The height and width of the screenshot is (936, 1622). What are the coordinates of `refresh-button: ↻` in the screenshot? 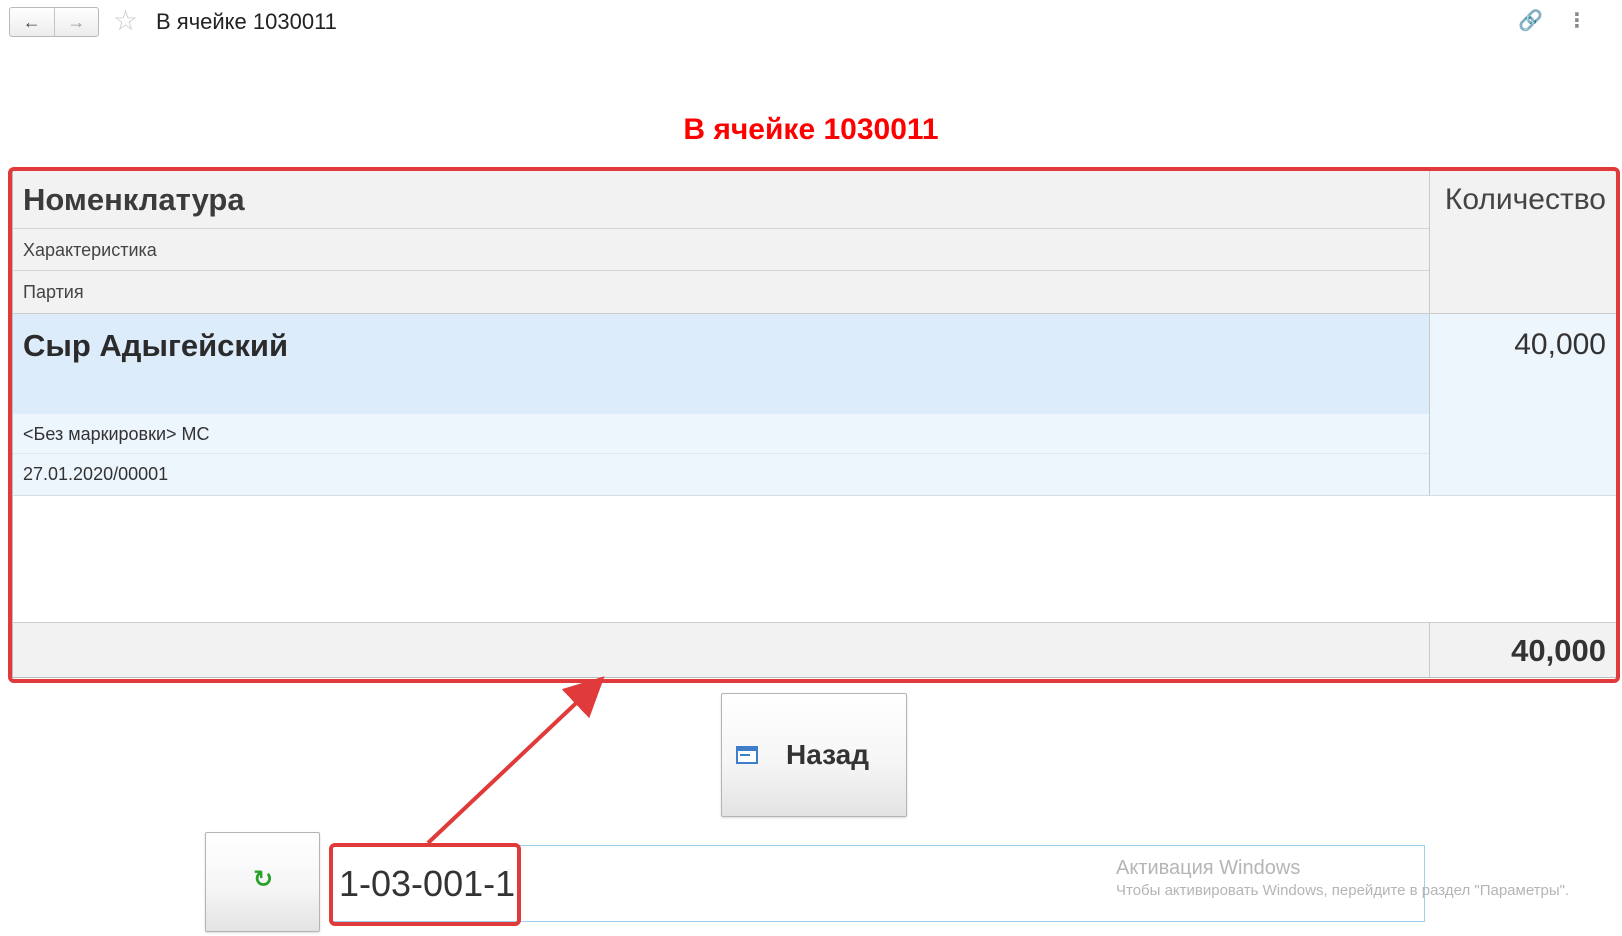 It's located at (262, 882).